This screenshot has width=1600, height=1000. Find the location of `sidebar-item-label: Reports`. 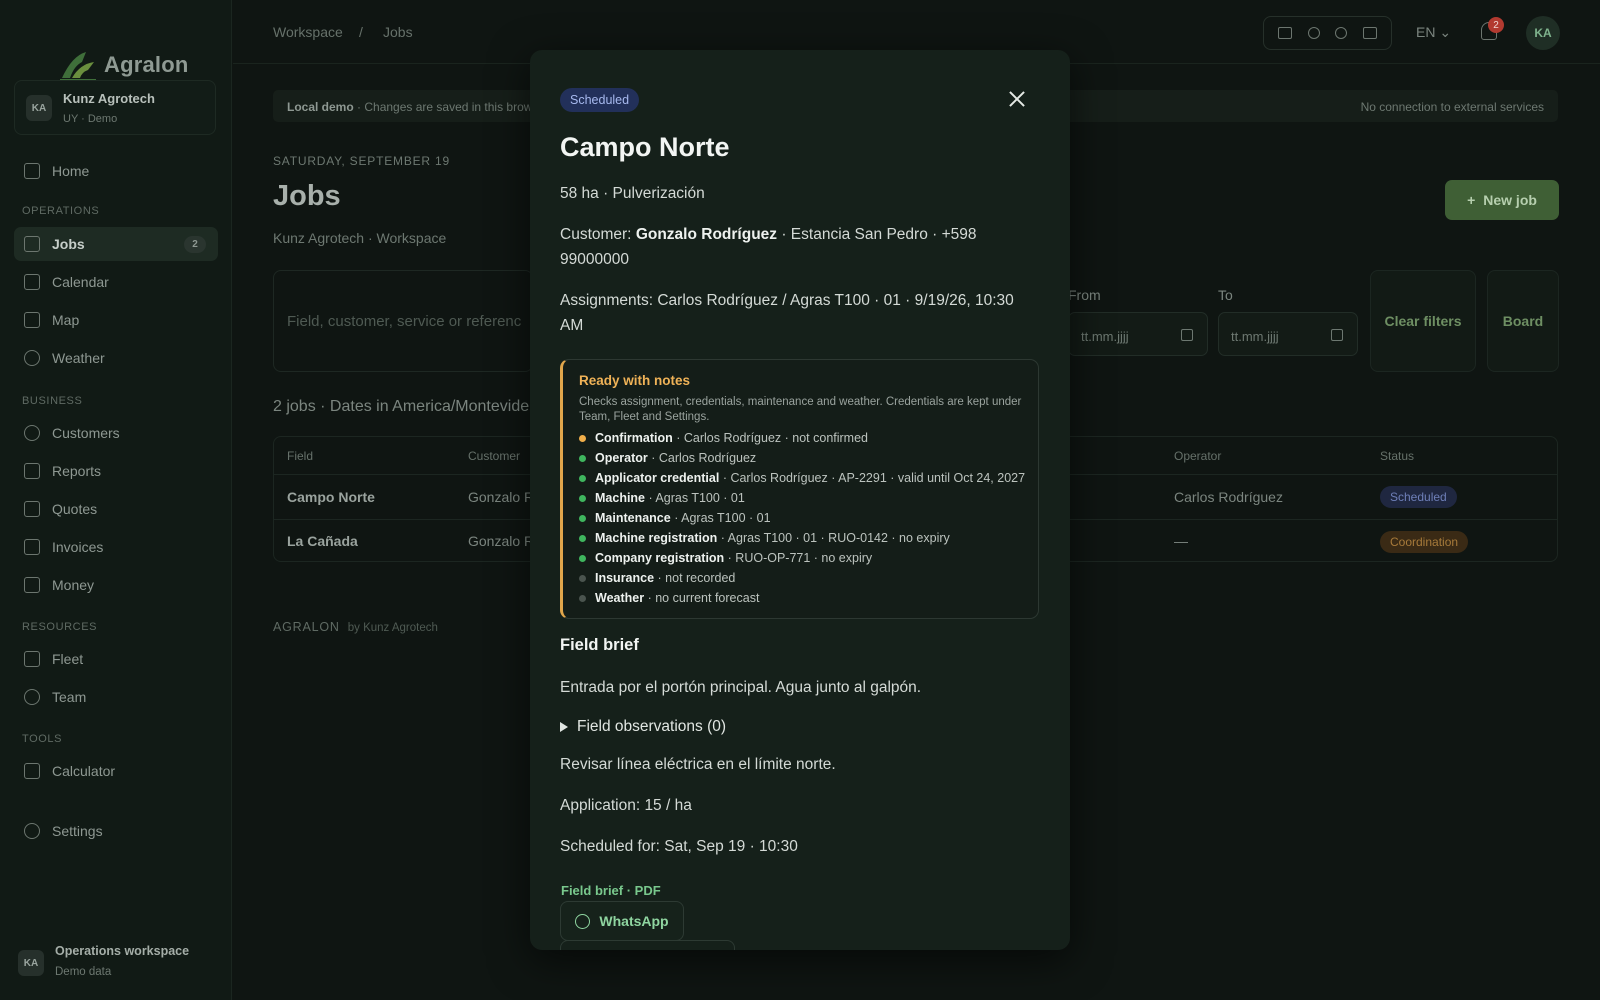

sidebar-item-label: Reports is located at coordinates (77, 471).